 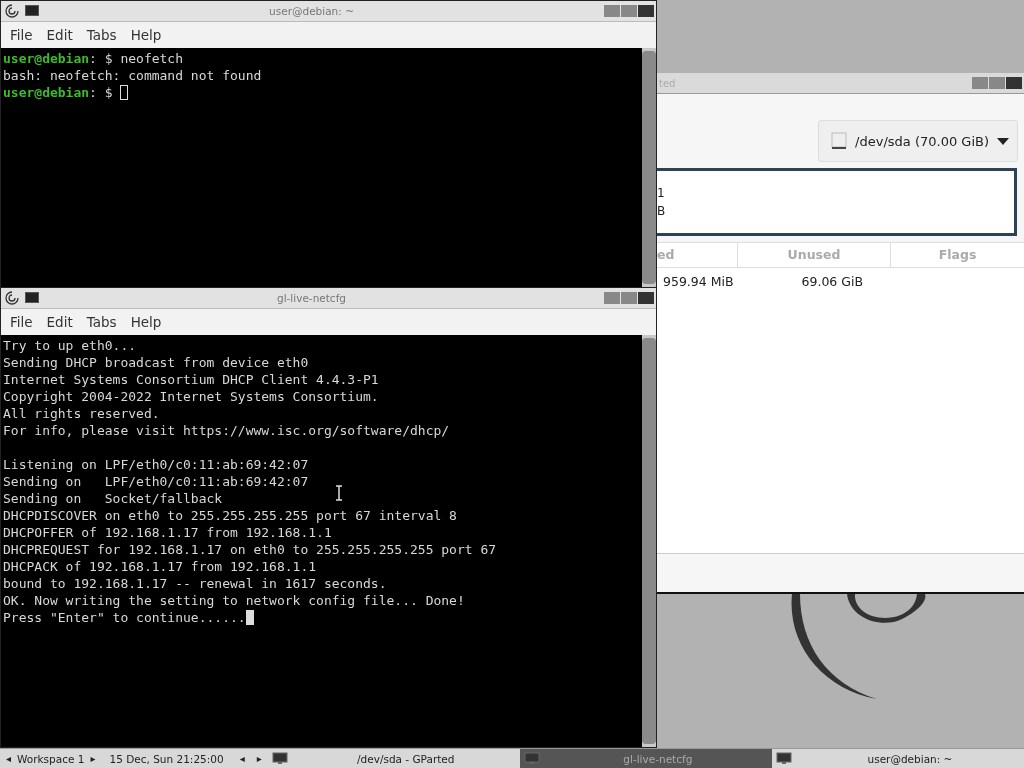 I want to click on terminal-line: For info, please visit https://www.isc.org/software/dhcp/, so click(x=226, y=430).